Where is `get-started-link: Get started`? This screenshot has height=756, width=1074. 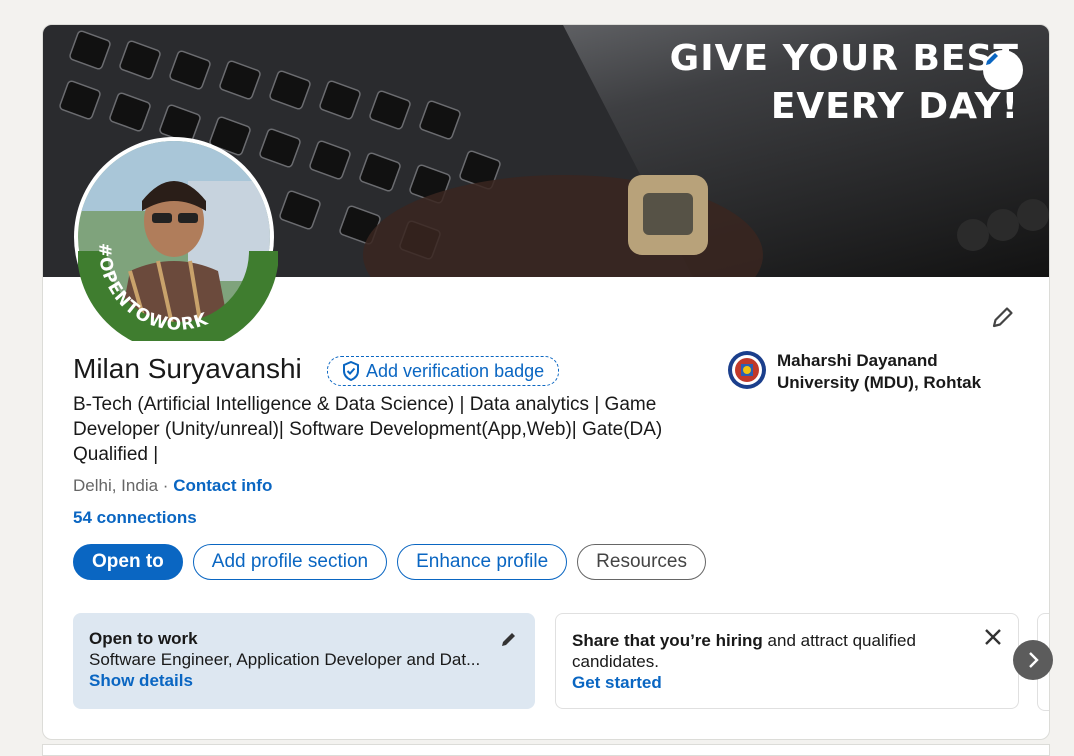 get-started-link: Get started is located at coordinates (787, 683).